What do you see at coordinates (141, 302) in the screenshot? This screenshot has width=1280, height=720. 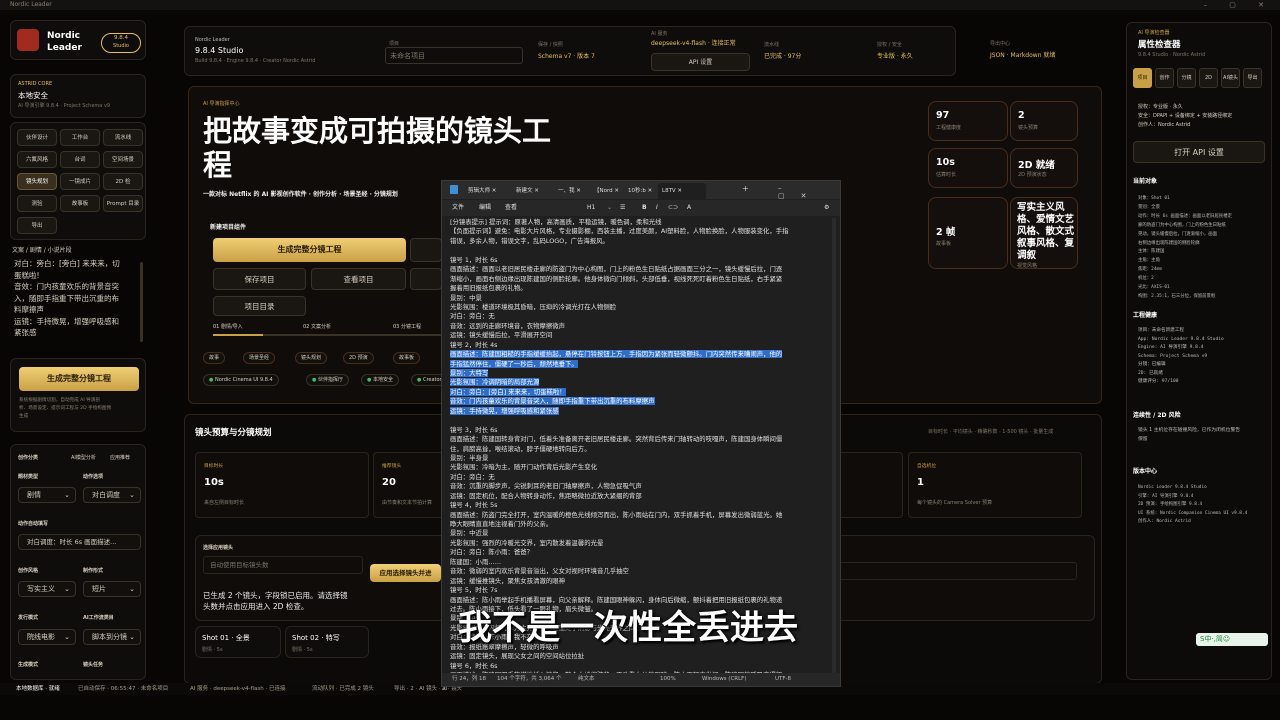 I see `script-scrollbar` at bounding box center [141, 302].